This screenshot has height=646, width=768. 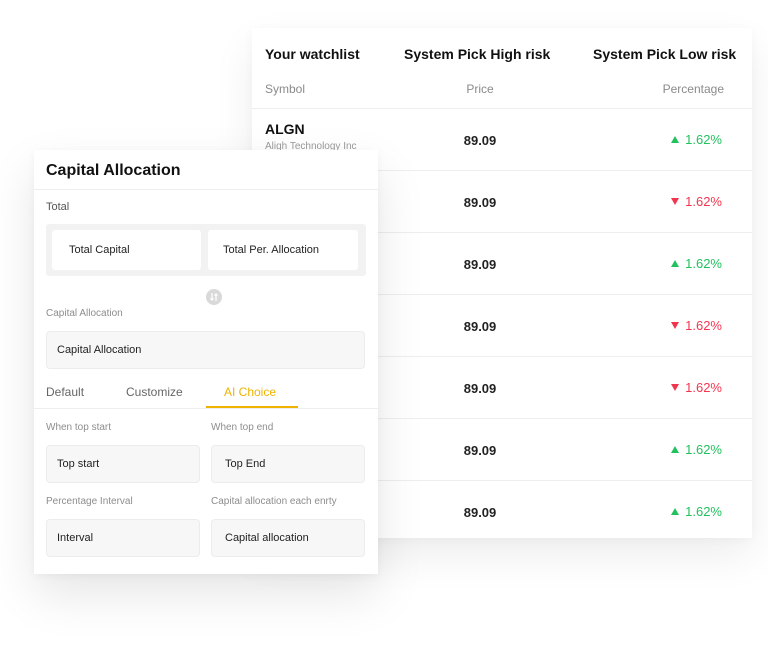 I want to click on top-end-field: Top End, so click(x=288, y=464).